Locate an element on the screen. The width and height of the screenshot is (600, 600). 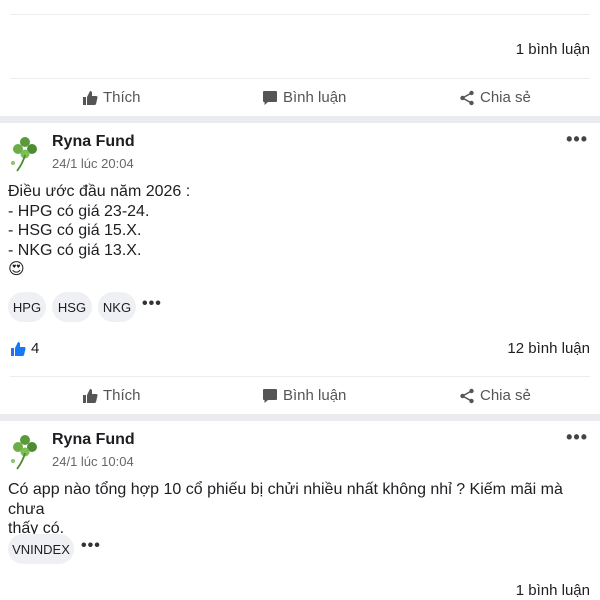
comment-count-link: 12 bình luận is located at coordinates (548, 348).